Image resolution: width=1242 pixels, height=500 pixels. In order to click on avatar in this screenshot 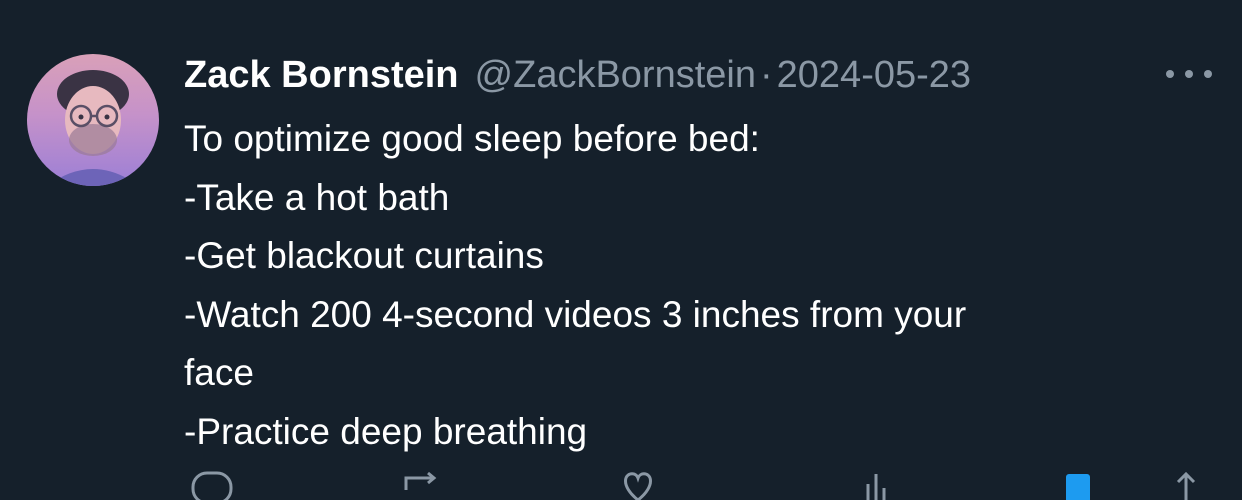, I will do `click(93, 120)`.